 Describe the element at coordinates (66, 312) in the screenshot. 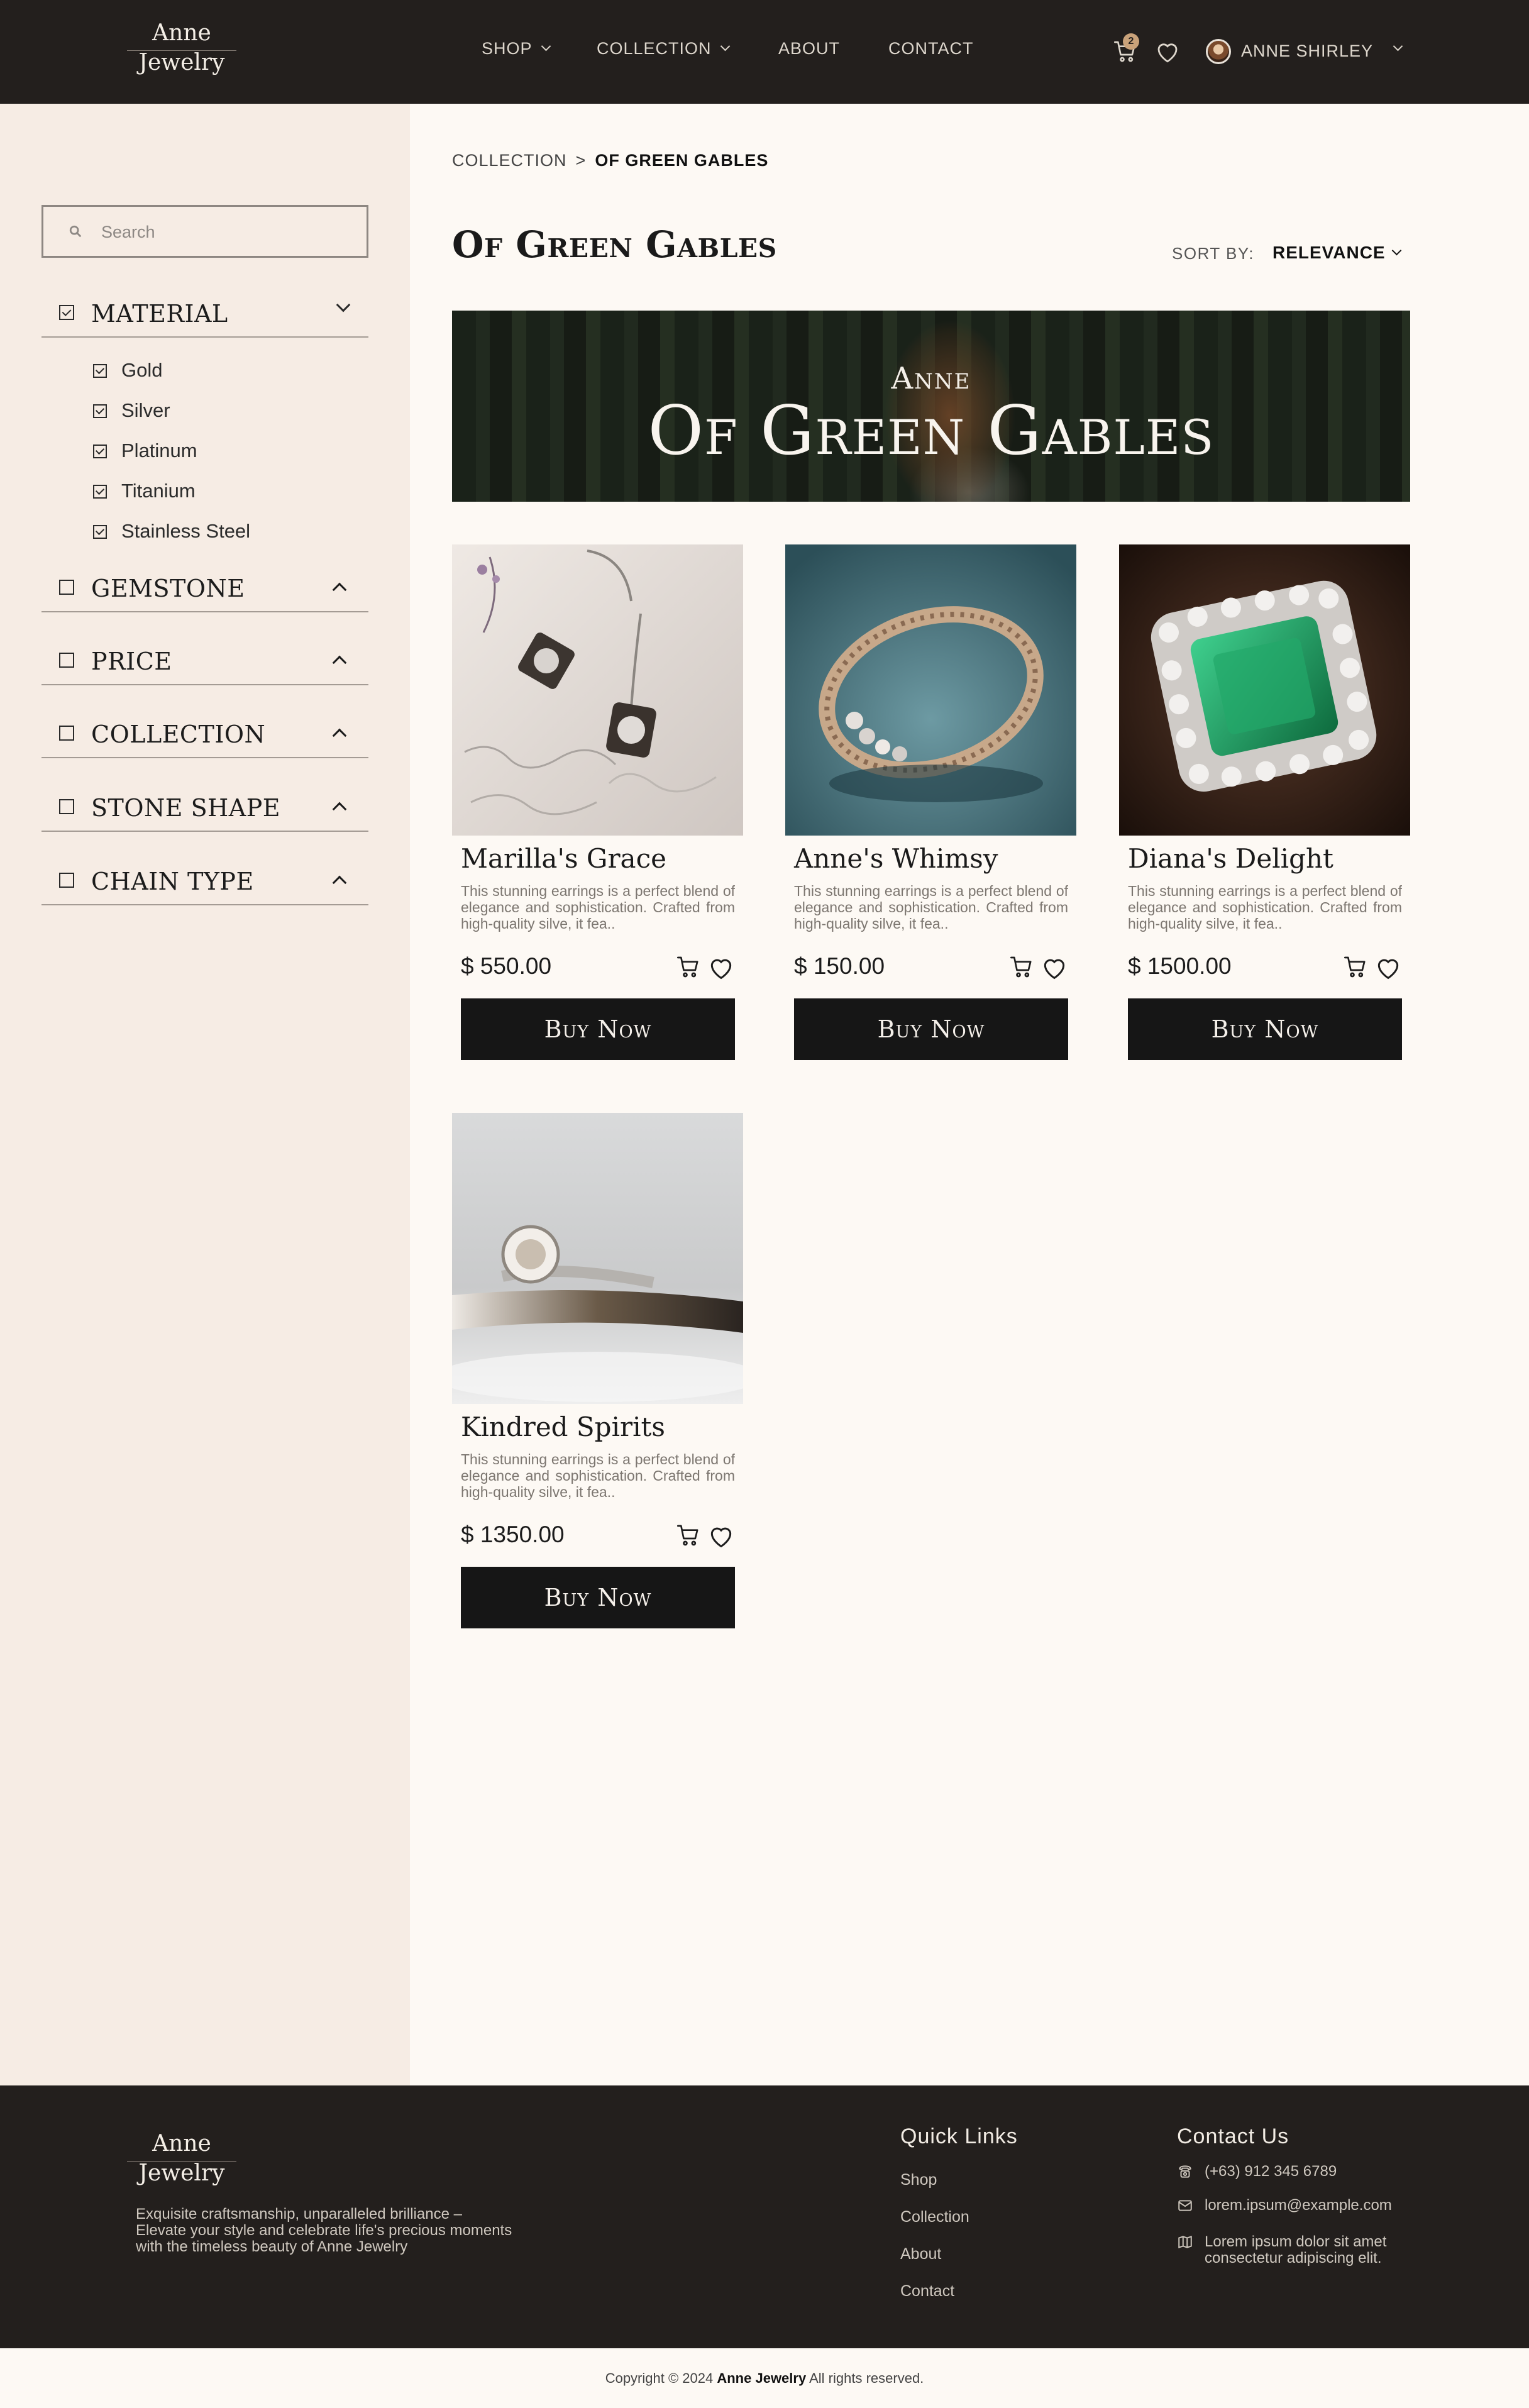

I see `filter-material-checkbox` at that location.